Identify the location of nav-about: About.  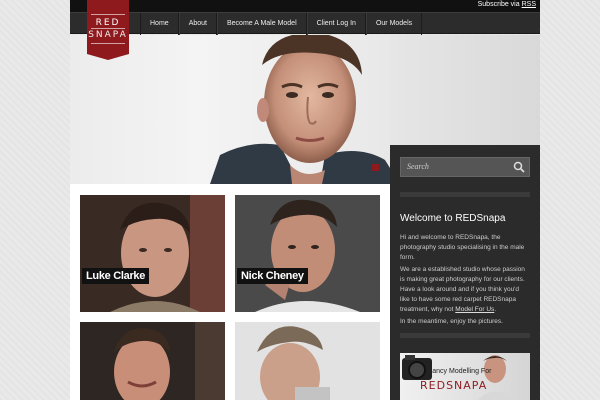
(197, 24).